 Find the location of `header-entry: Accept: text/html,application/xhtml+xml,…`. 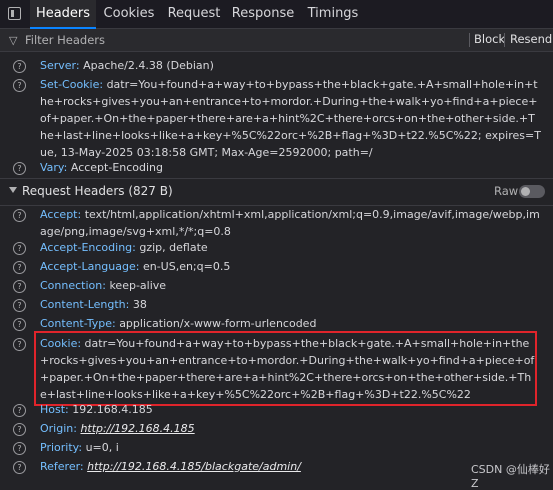

header-entry: Accept: text/html,application/xhtml+xml,… is located at coordinates (290, 223).